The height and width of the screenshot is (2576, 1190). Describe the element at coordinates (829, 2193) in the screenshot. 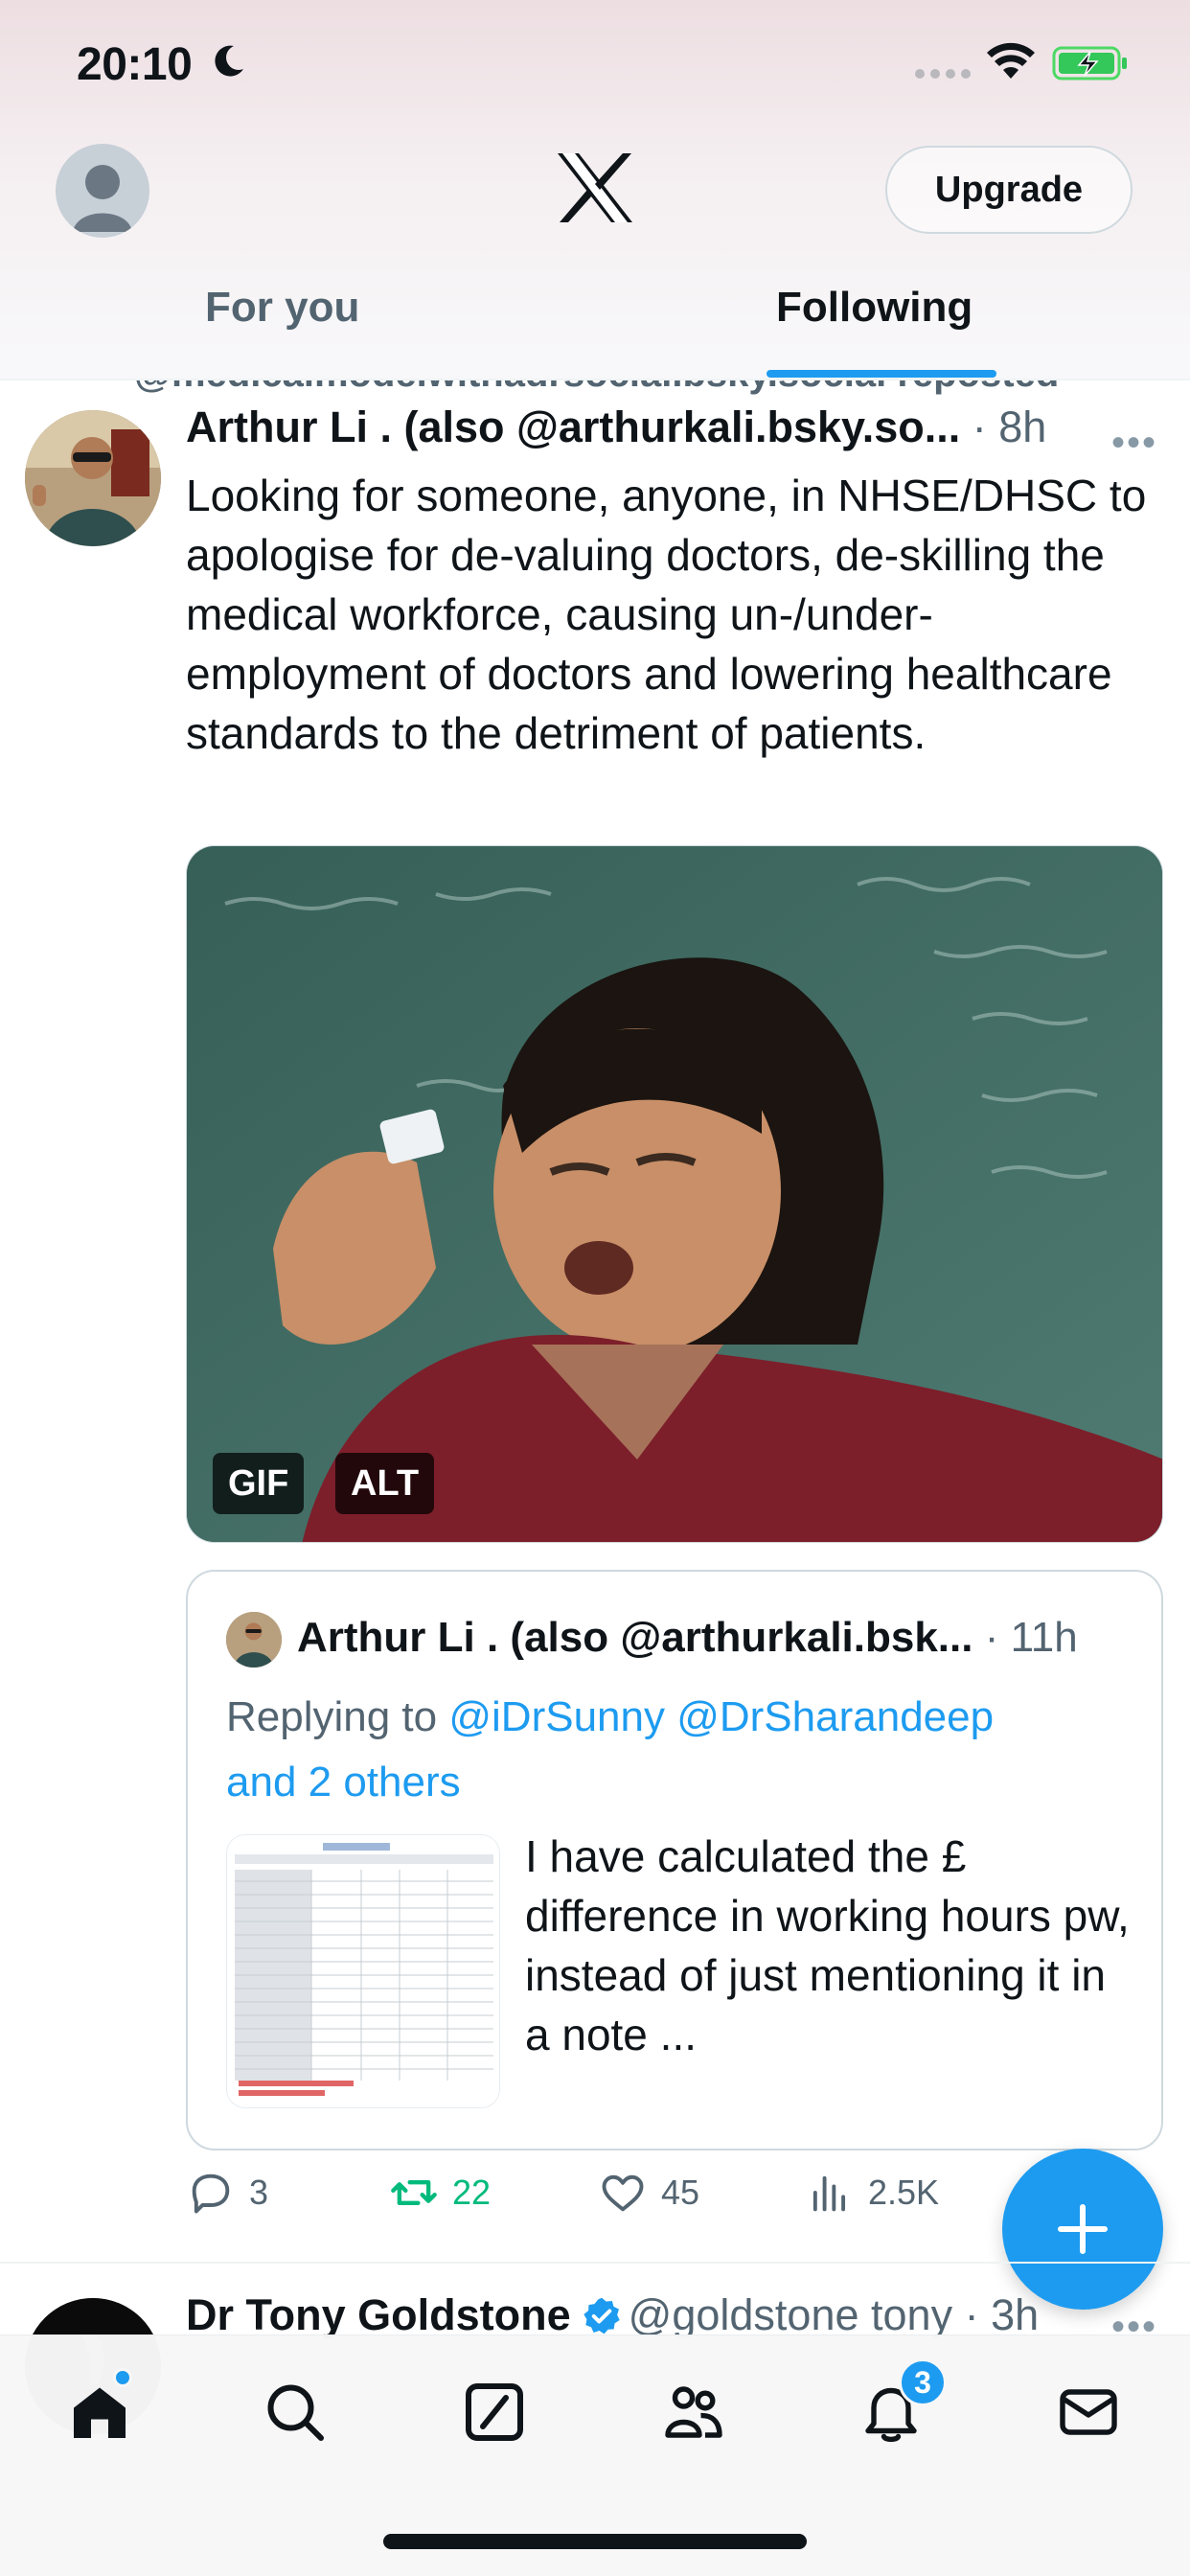

I see `analytics-icon` at that location.